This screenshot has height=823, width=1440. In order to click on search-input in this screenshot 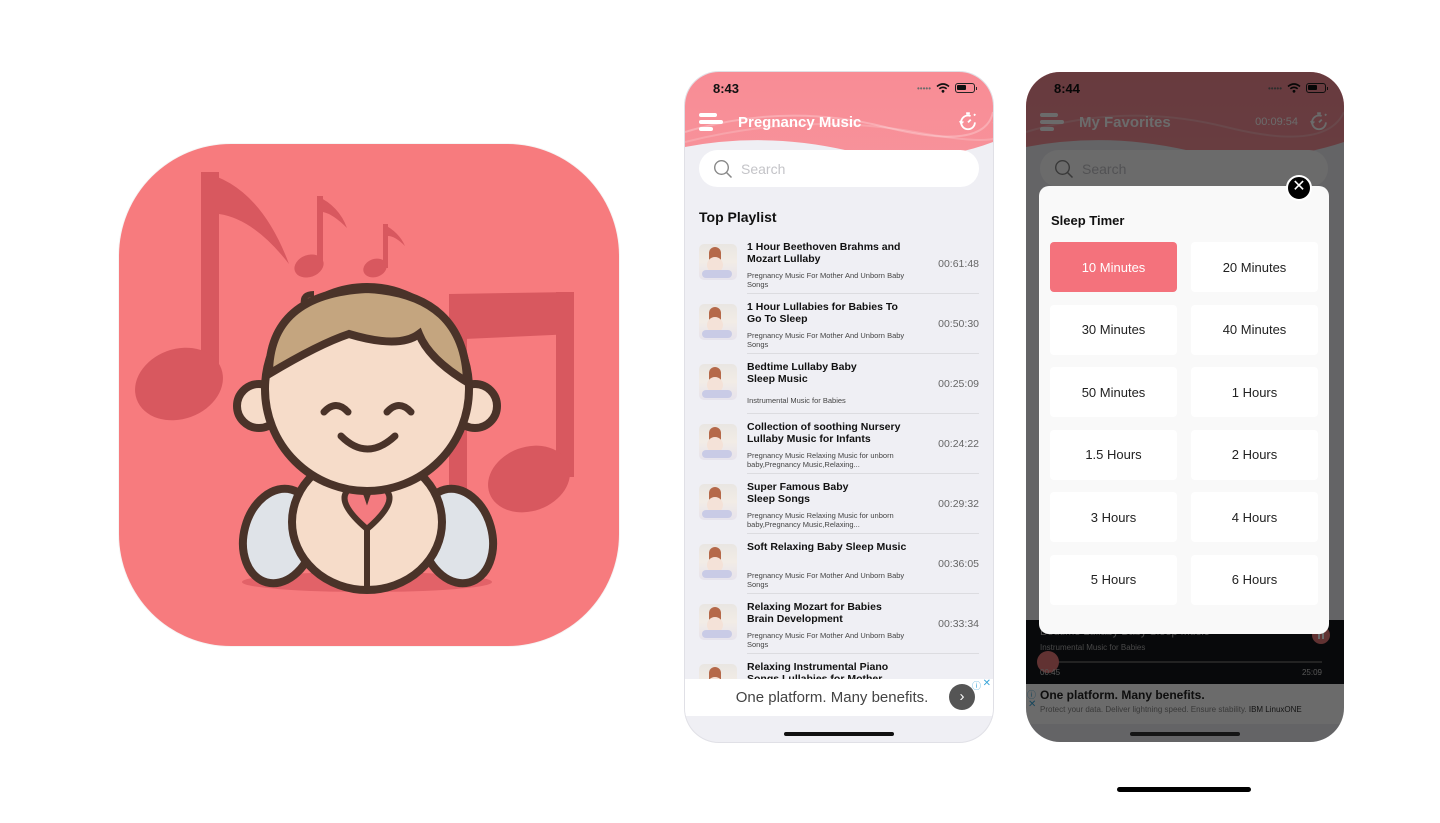, I will do `click(841, 168)`.